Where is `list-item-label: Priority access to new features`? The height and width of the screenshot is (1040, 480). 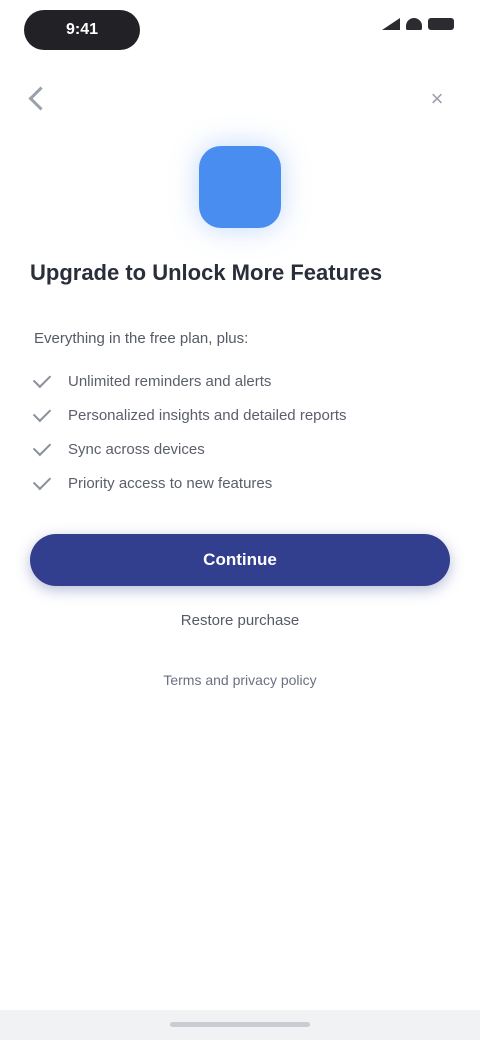
list-item-label: Priority access to new features is located at coordinates (170, 483).